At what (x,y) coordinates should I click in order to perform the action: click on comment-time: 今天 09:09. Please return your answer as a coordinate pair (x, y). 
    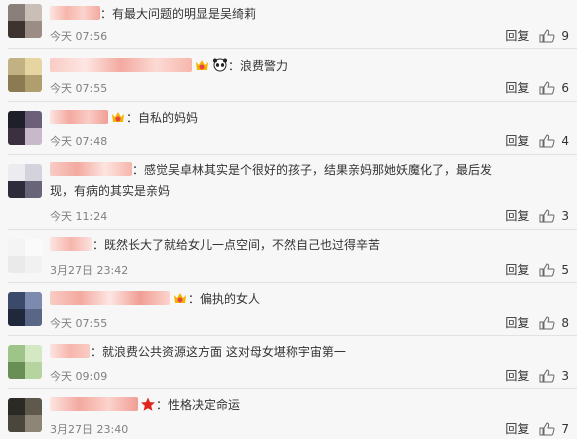
    Looking at the image, I should click on (79, 376).